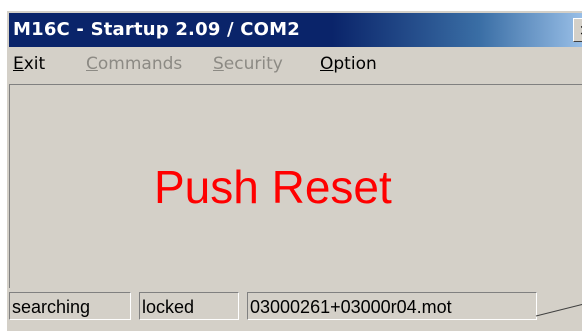  Describe the element at coordinates (248, 64) in the screenshot. I see `menu-security: Security` at that location.